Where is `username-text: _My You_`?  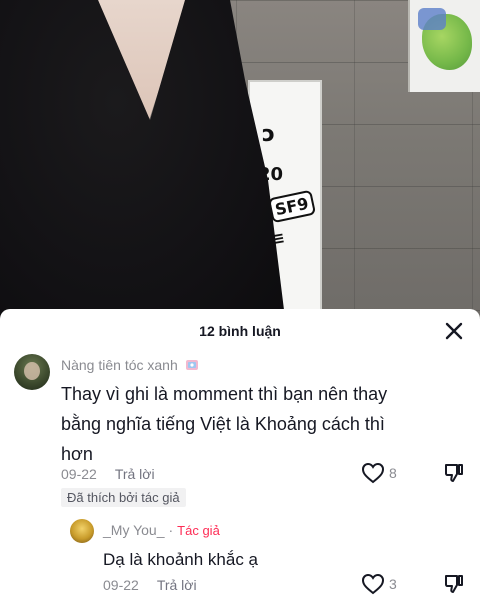 username-text: _My You_ is located at coordinates (134, 530).